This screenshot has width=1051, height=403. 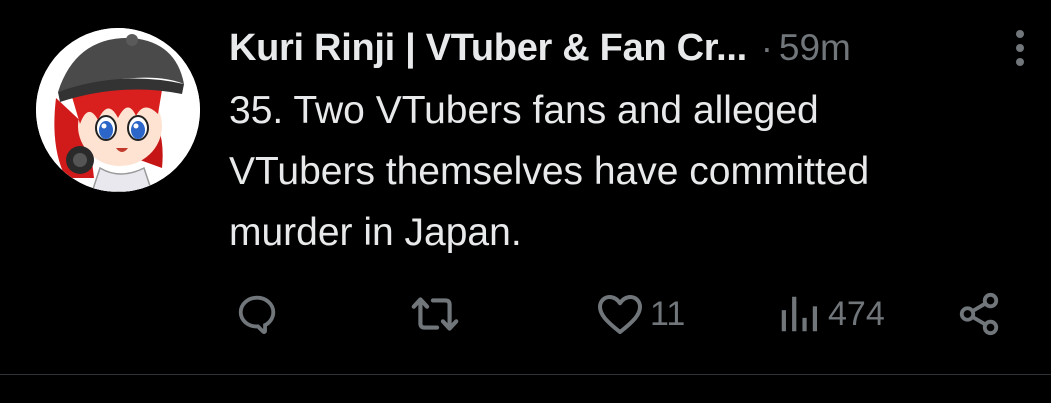 I want to click on like-button: 11, so click(x=640, y=314).